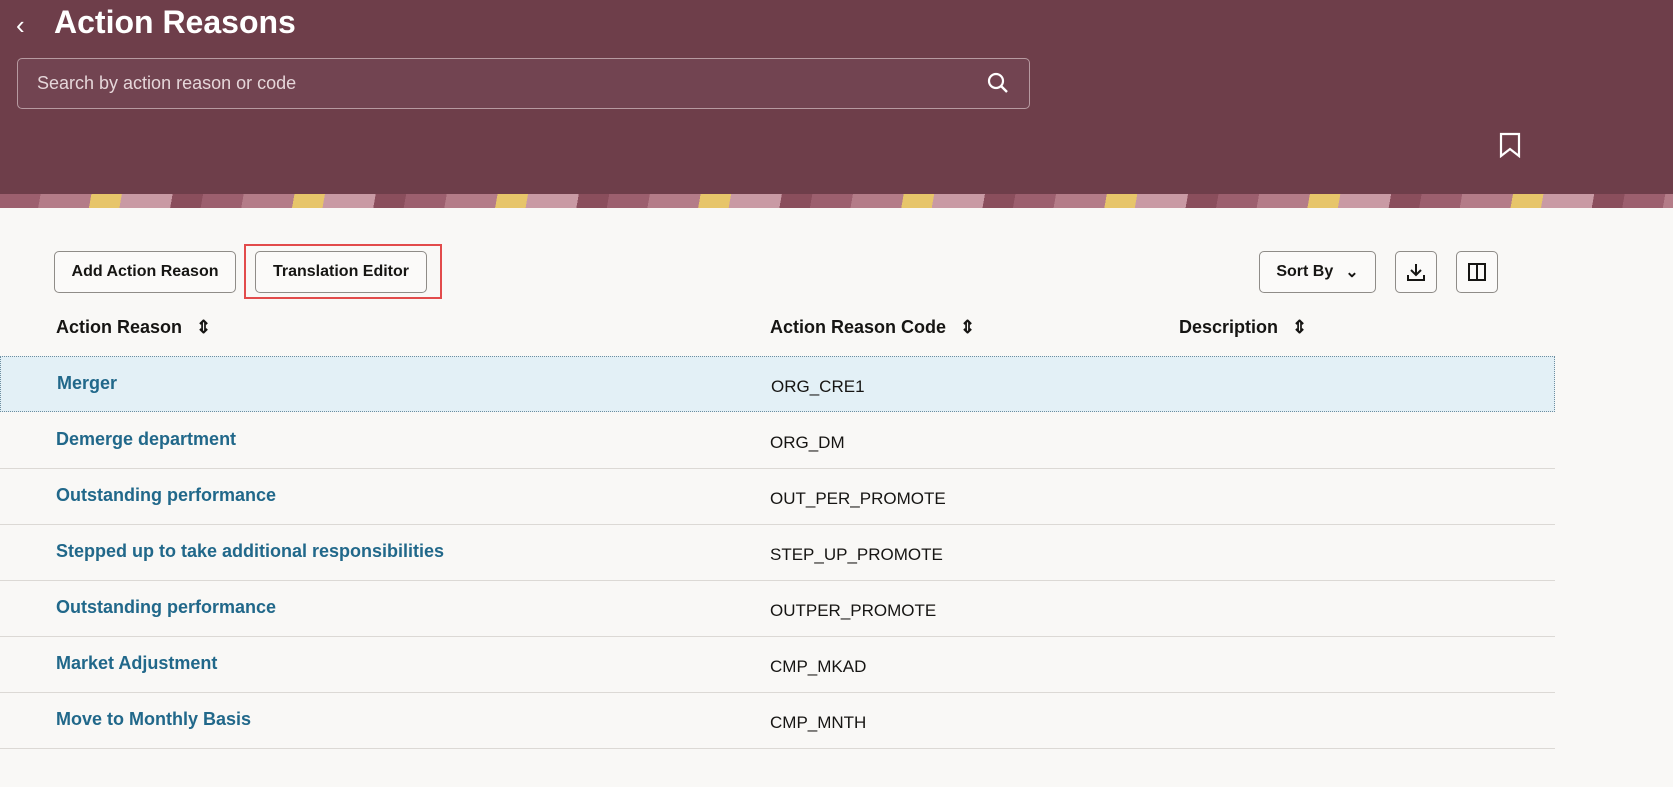 The width and height of the screenshot is (1673, 787). Describe the element at coordinates (853, 610) in the screenshot. I see `action-reason-code: OUTPER_PROMOTE` at that location.